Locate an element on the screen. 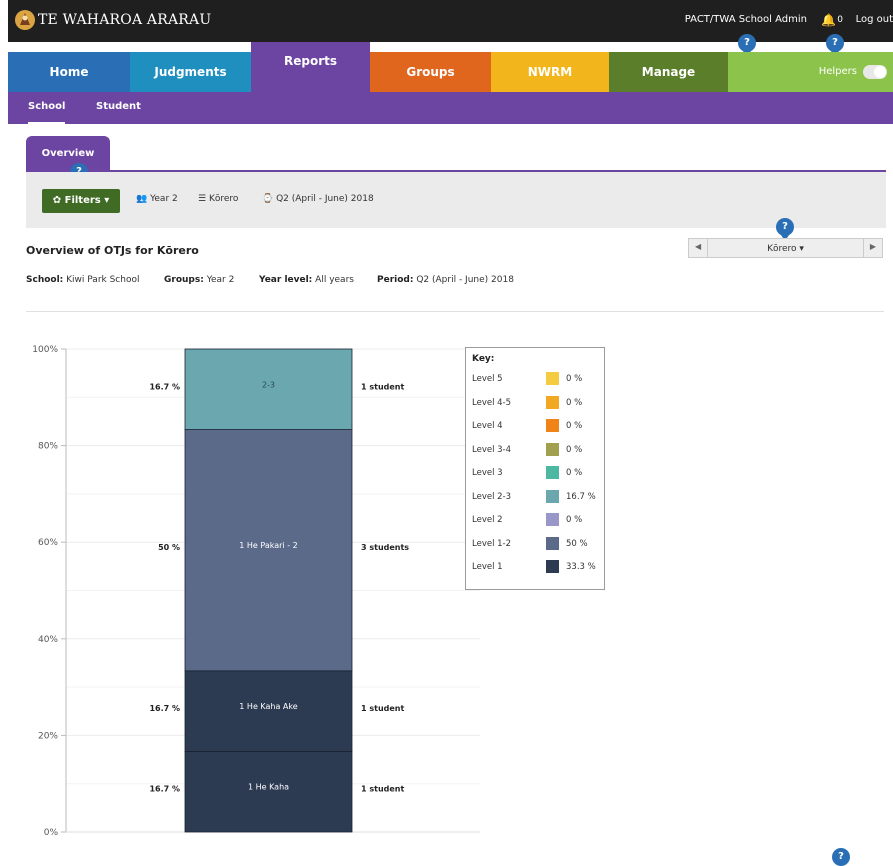 This screenshot has width=893, height=866. key-title: Key: is located at coordinates (483, 359).